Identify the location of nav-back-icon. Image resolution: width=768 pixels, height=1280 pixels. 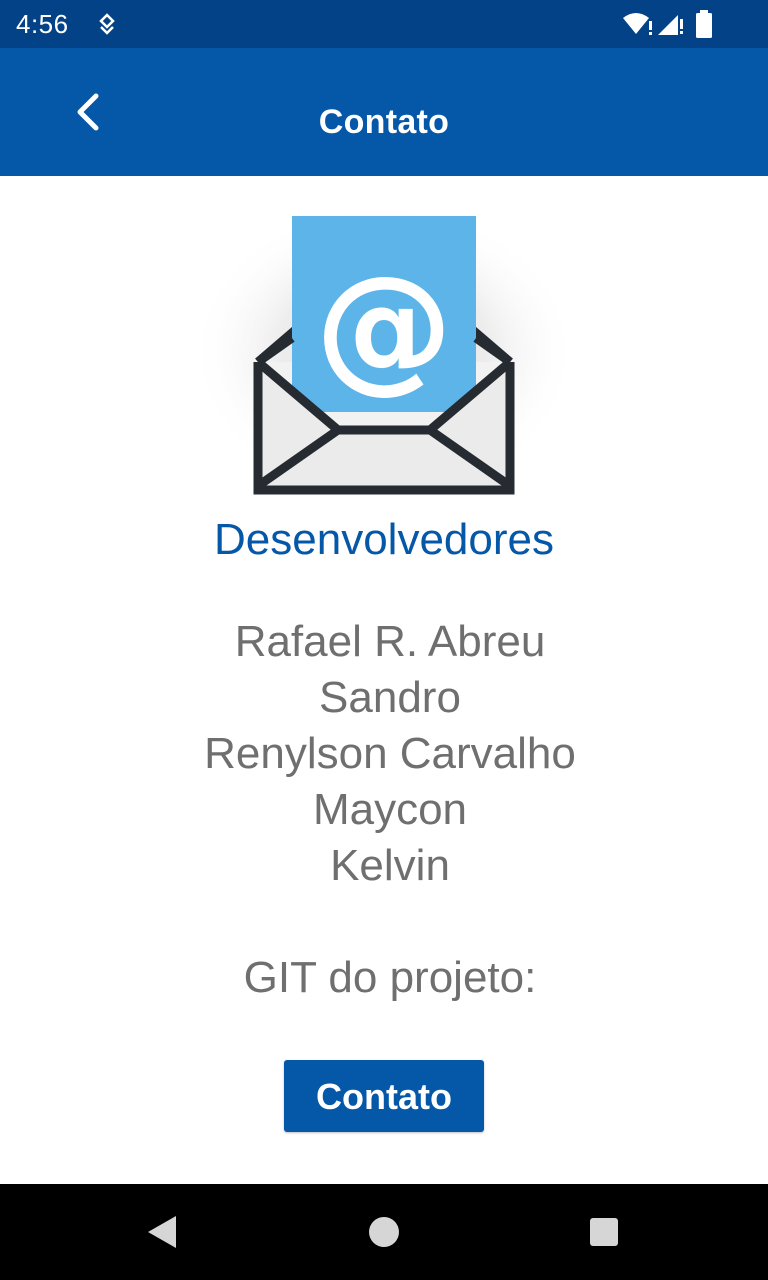
(162, 1232).